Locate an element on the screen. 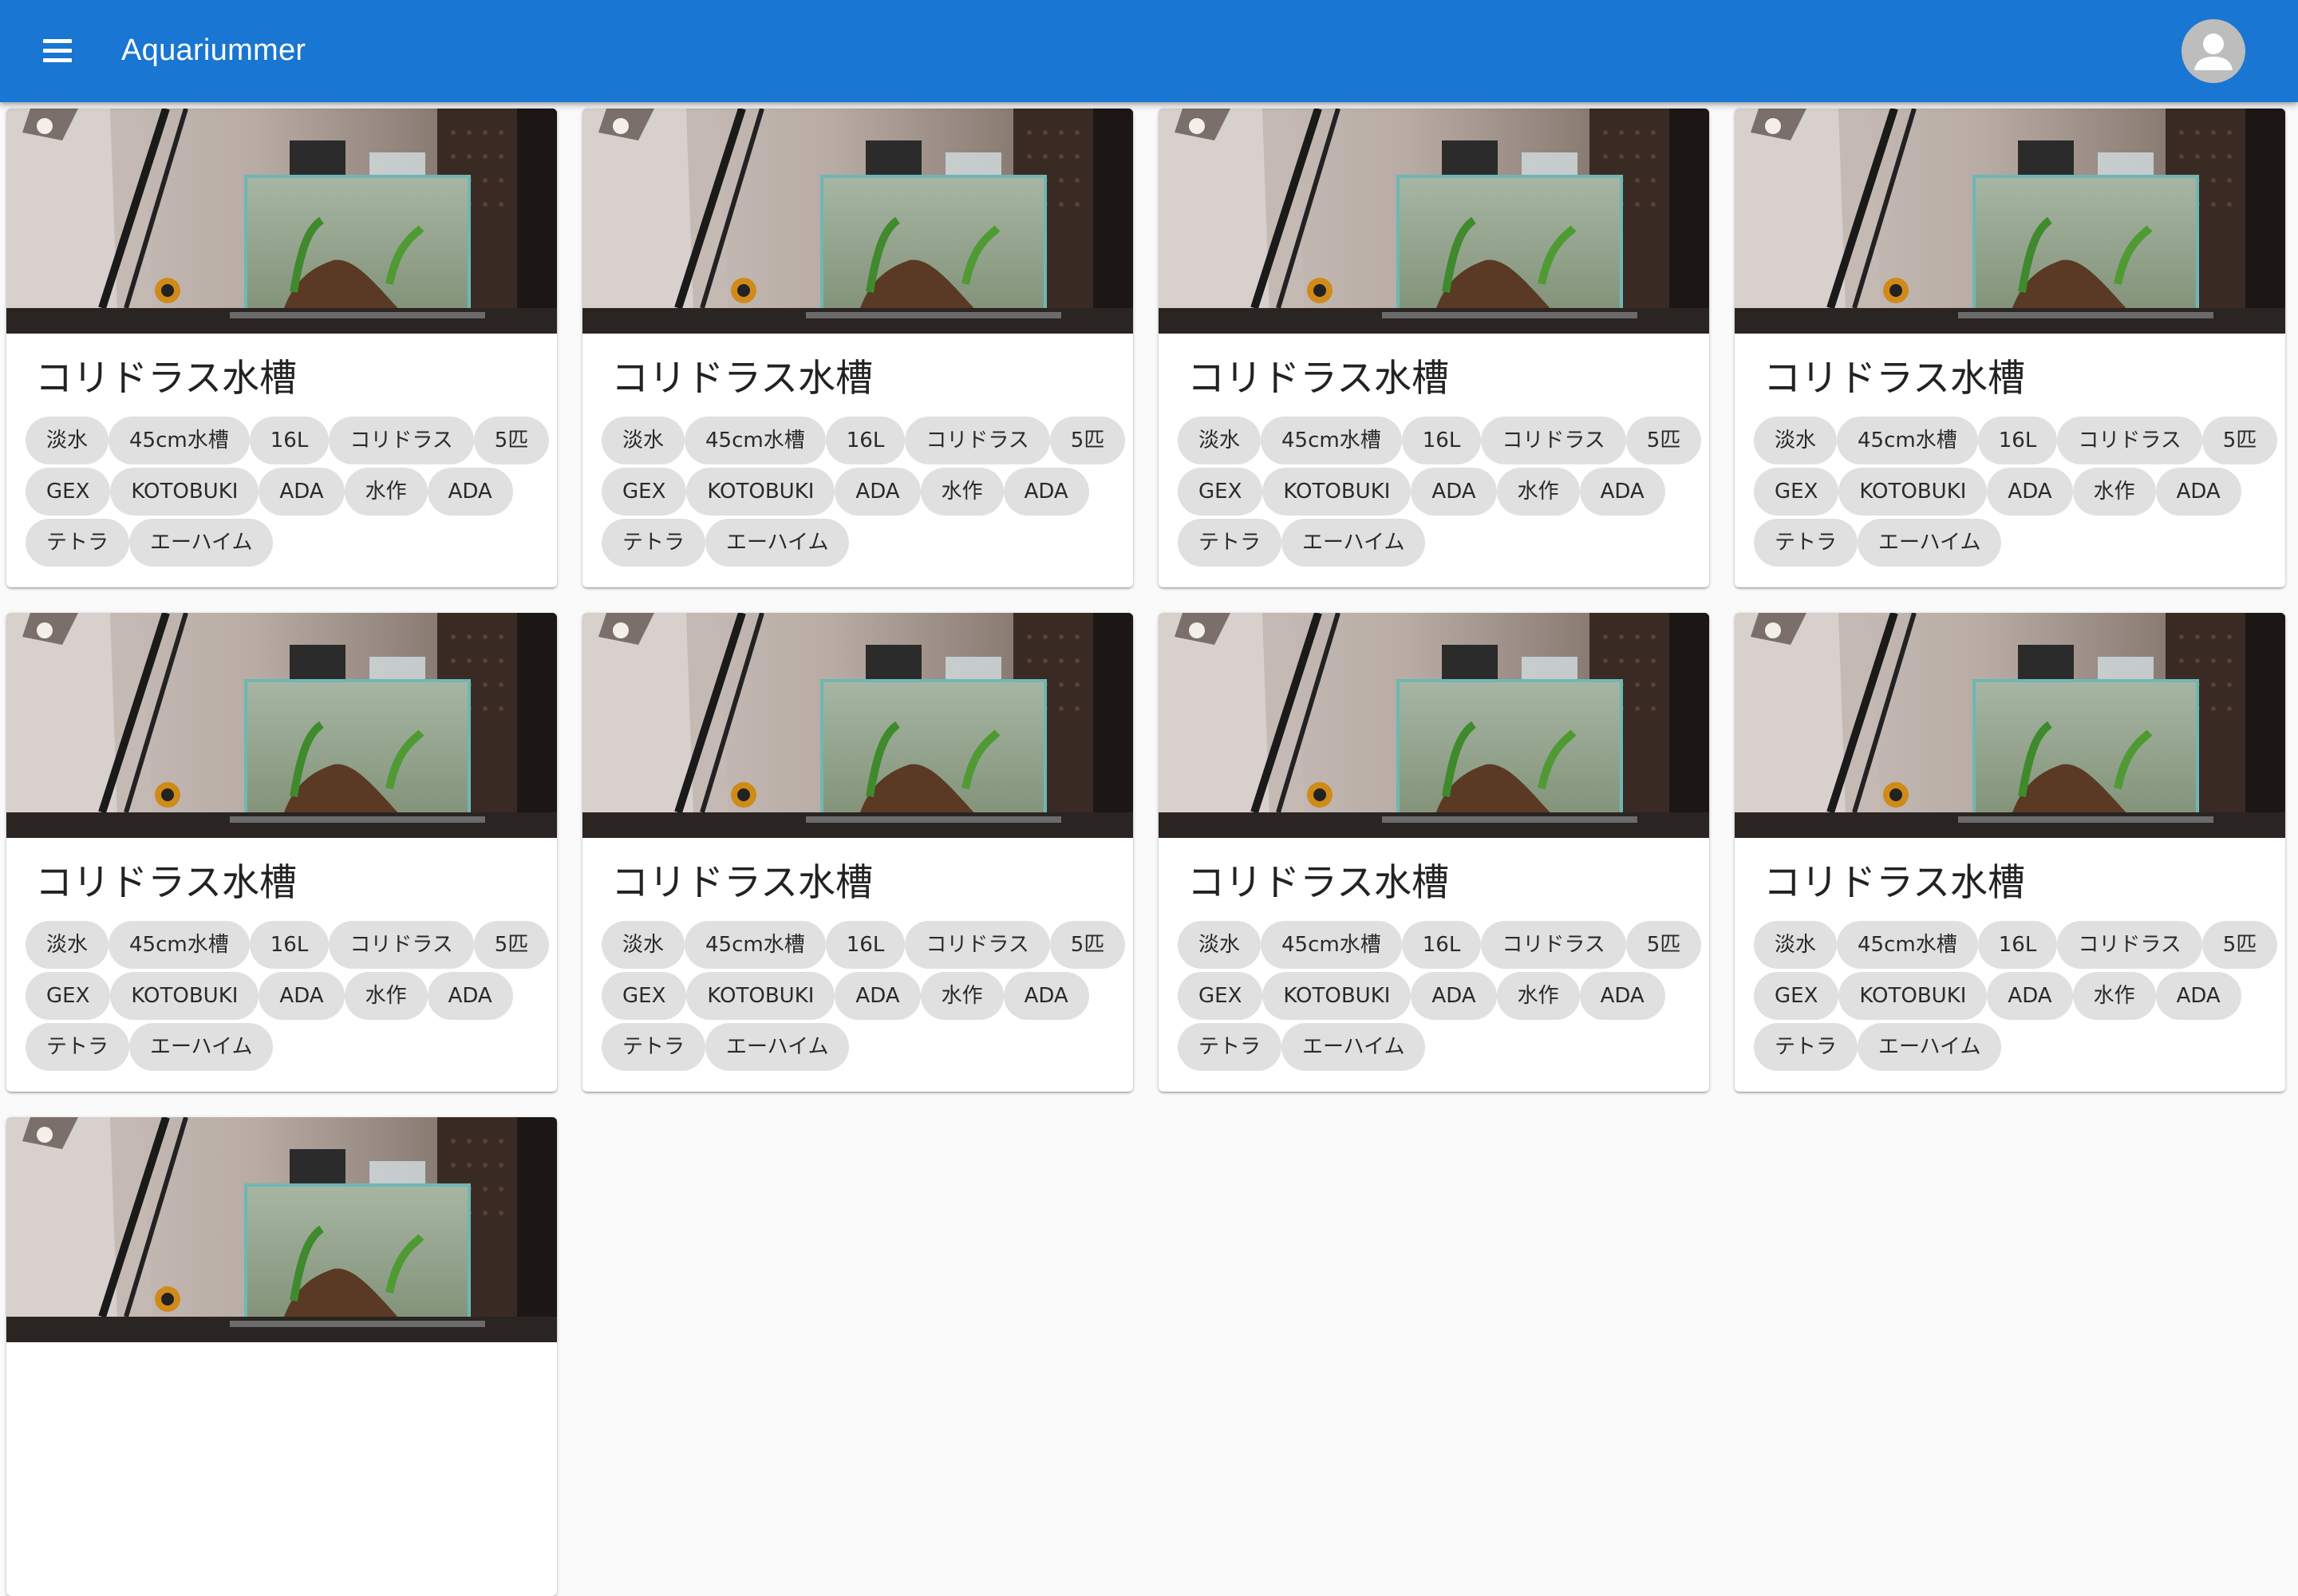 The height and width of the screenshot is (1596, 2298). account-circle-icon is located at coordinates (2213, 51).